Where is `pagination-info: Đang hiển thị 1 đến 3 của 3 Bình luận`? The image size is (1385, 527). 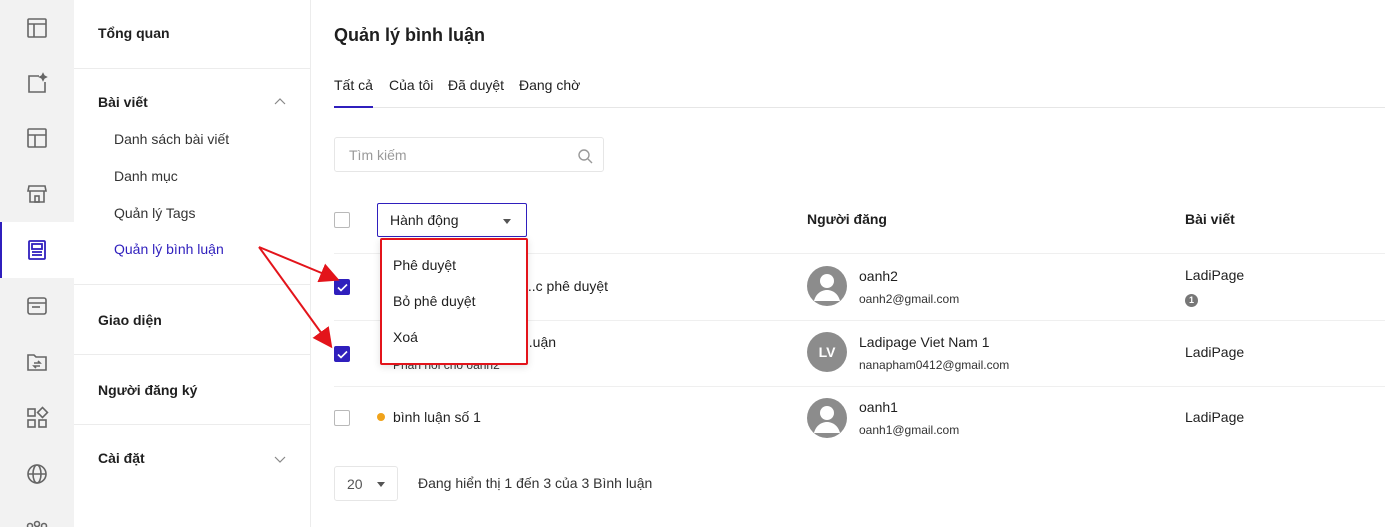 pagination-info: Đang hiển thị 1 đến 3 của 3 Bình luận is located at coordinates (535, 483).